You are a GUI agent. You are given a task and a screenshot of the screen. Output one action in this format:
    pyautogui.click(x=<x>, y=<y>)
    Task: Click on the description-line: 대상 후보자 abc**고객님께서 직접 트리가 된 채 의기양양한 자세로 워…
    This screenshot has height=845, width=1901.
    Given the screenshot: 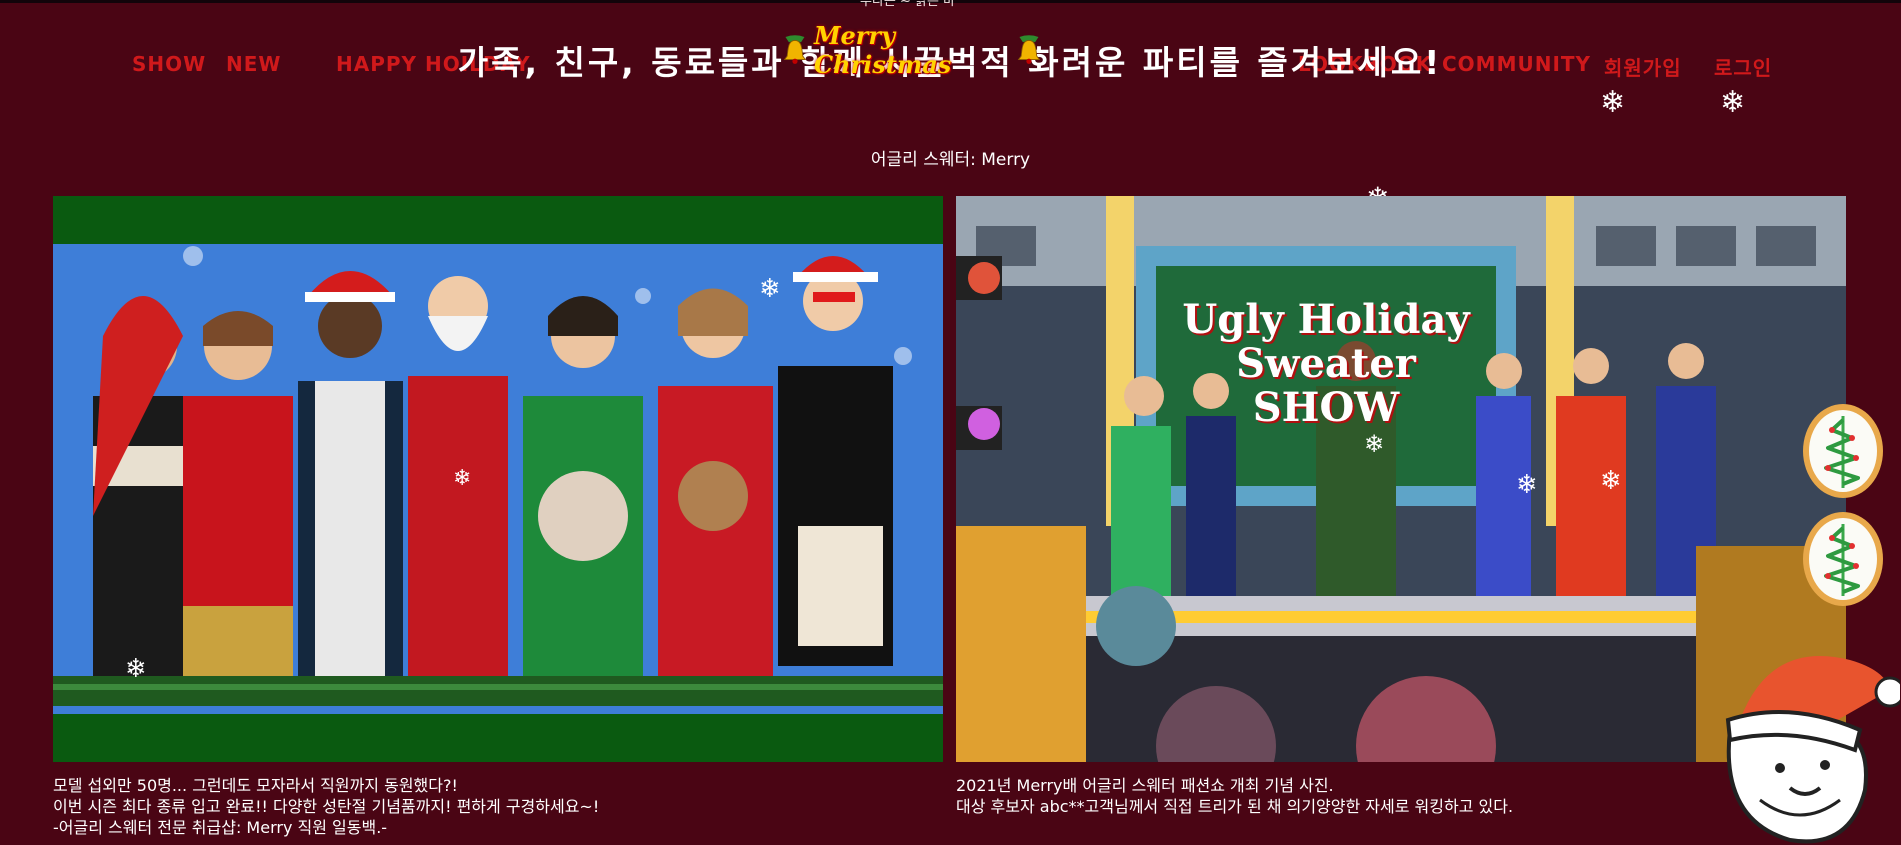 What is the action you would take?
    pyautogui.click(x=1235, y=806)
    